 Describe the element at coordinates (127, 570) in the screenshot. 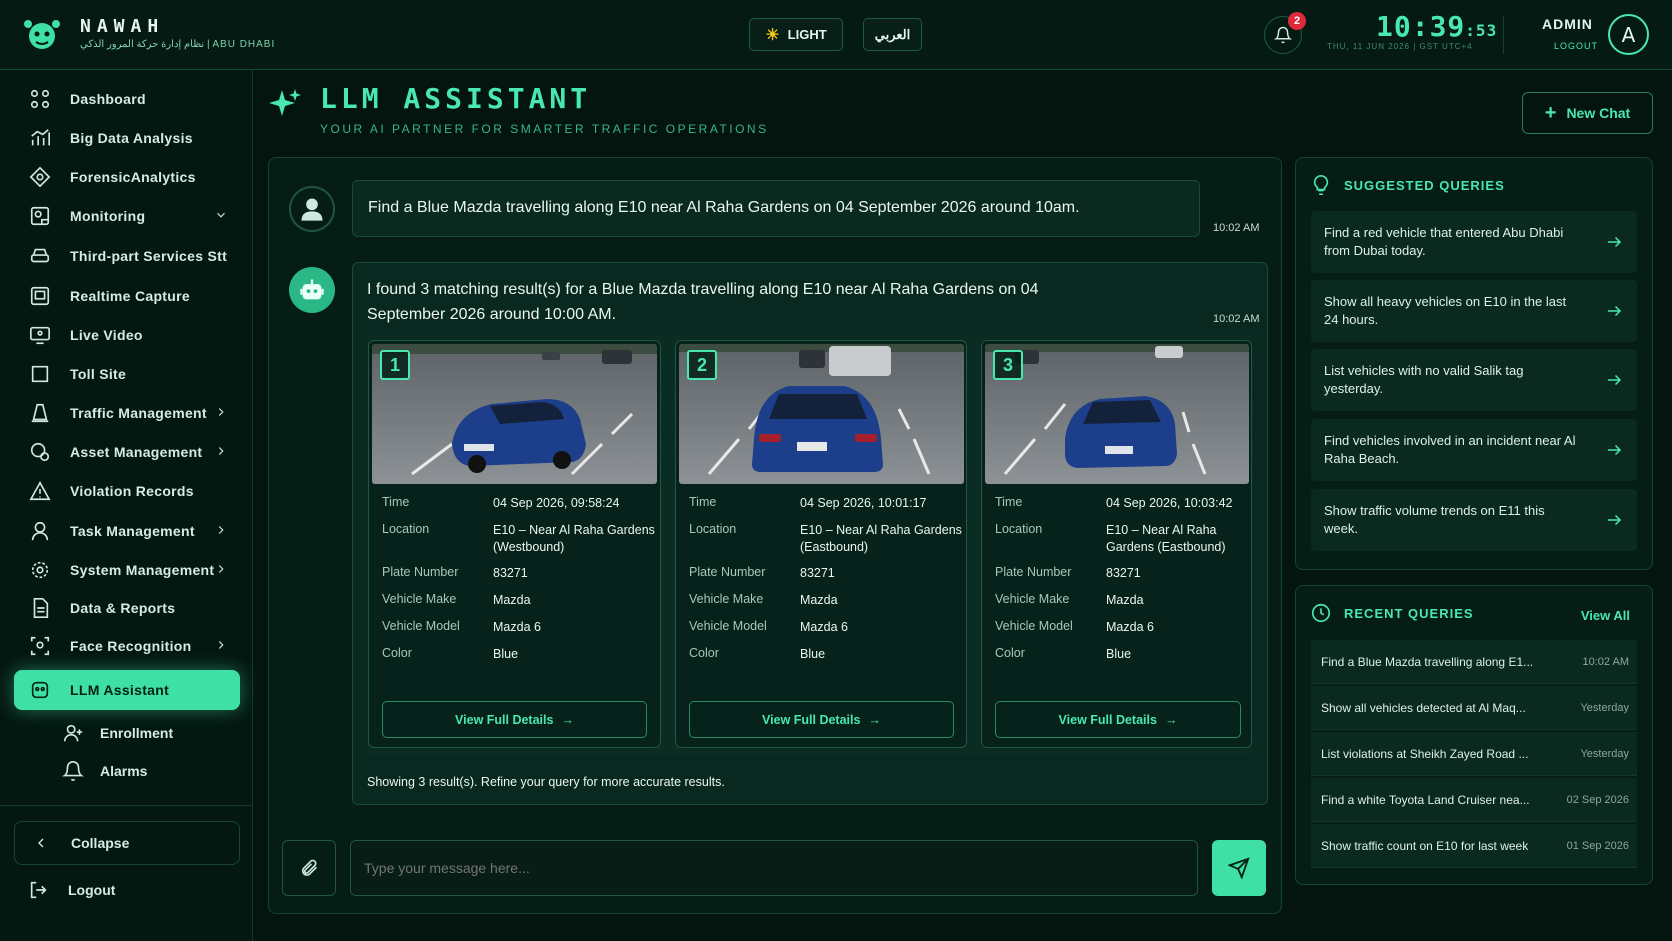

I see `sidebar-item-system-management: System Management` at that location.